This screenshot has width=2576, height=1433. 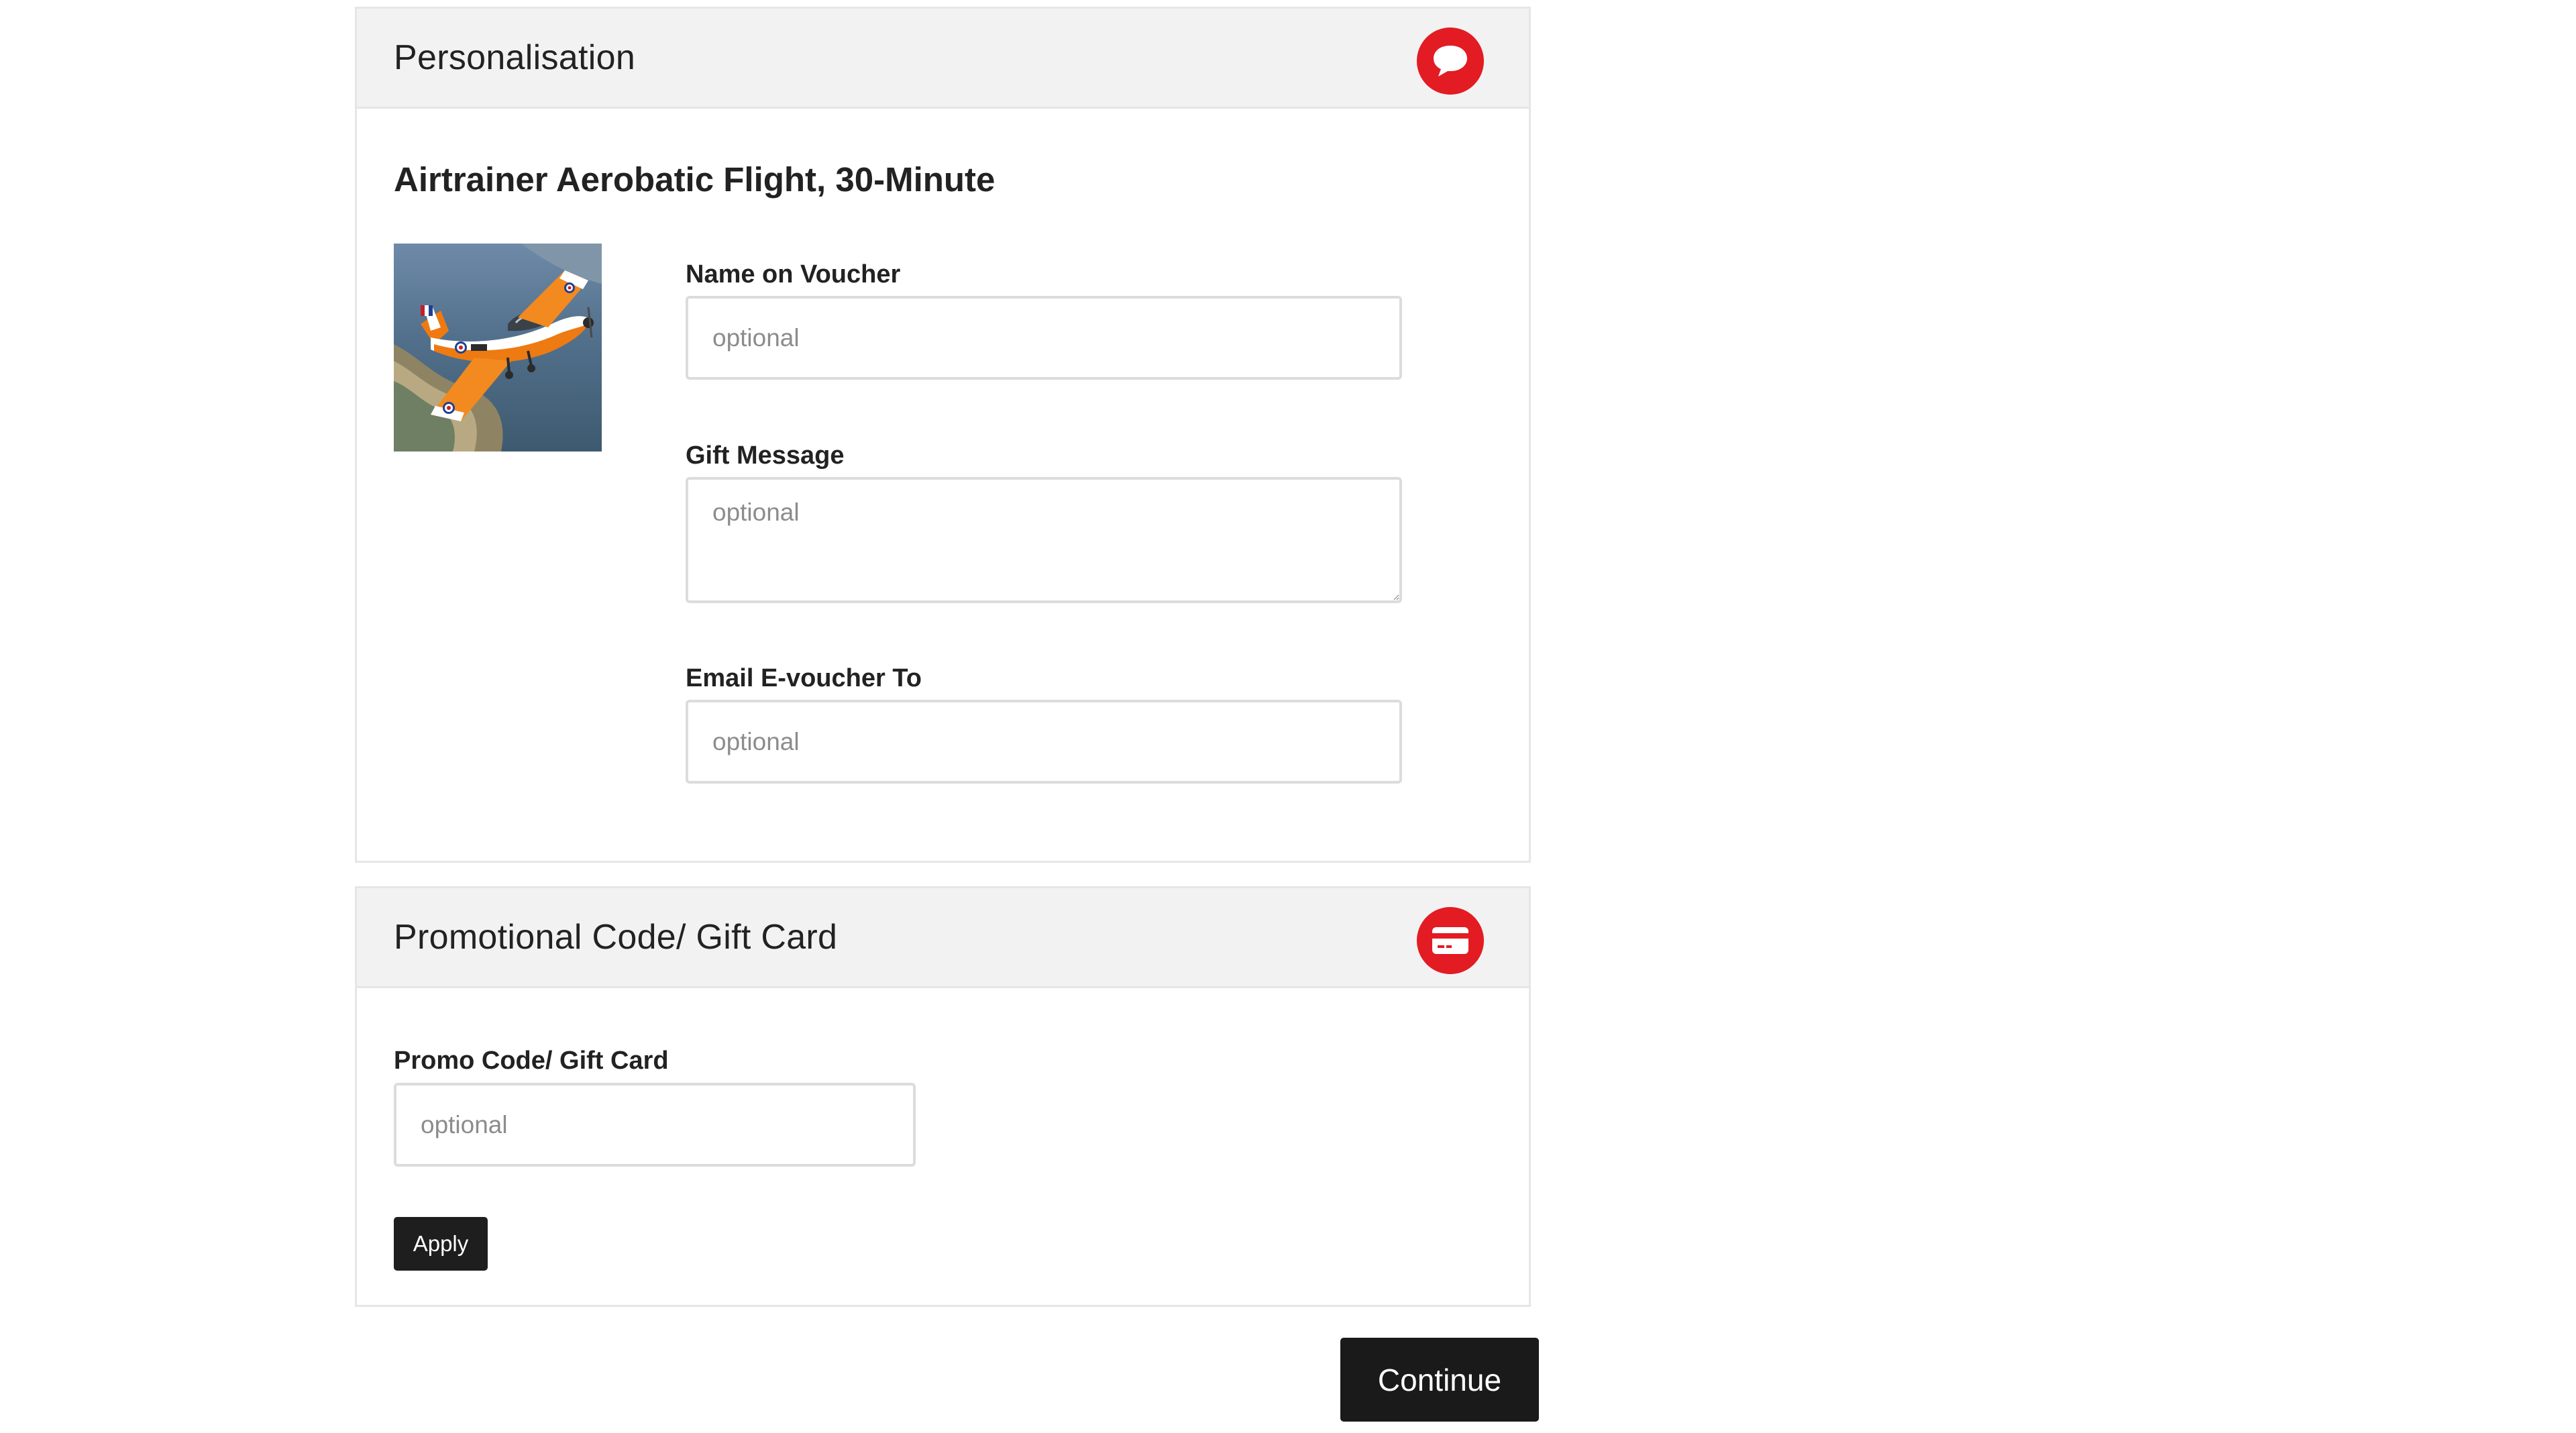 I want to click on email-evoucher-input, so click(x=1044, y=742).